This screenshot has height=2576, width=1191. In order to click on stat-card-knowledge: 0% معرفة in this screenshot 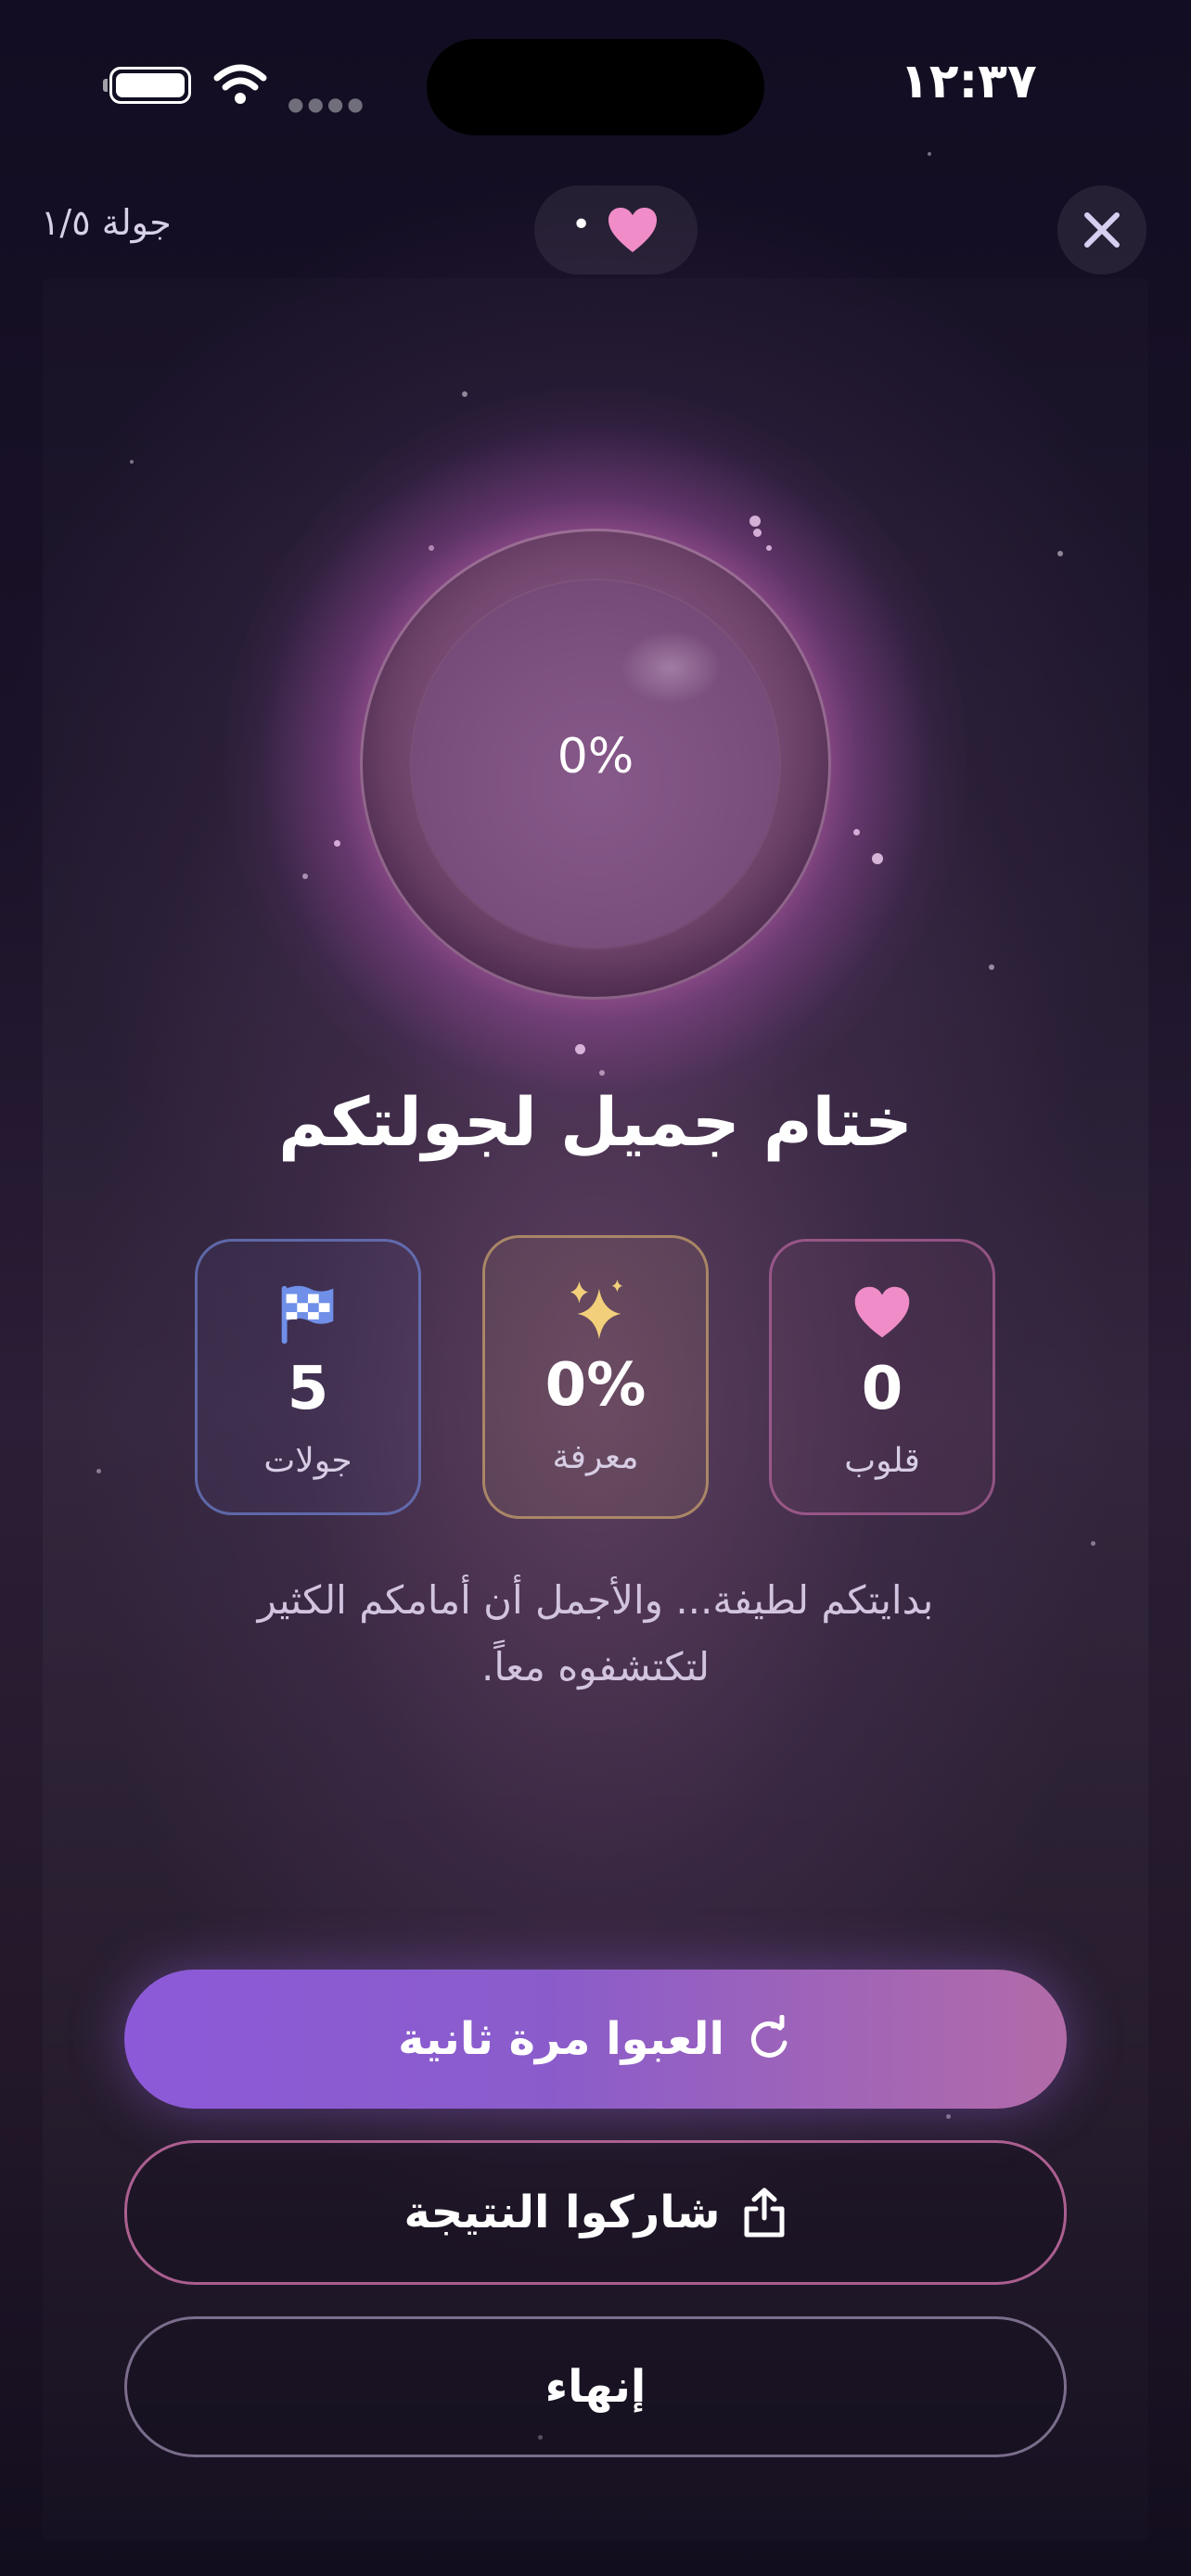, I will do `click(595, 1377)`.